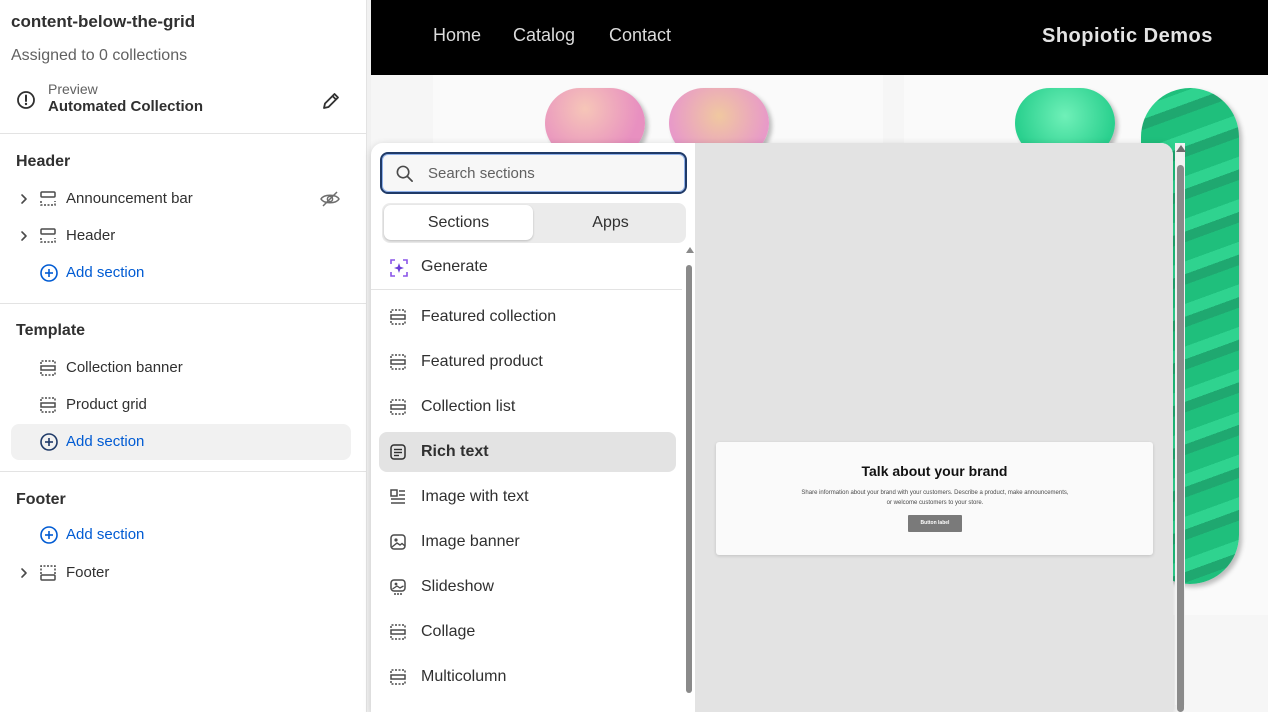 This screenshot has height=712, width=1268. I want to click on section-option-label: Image with text, so click(475, 496).